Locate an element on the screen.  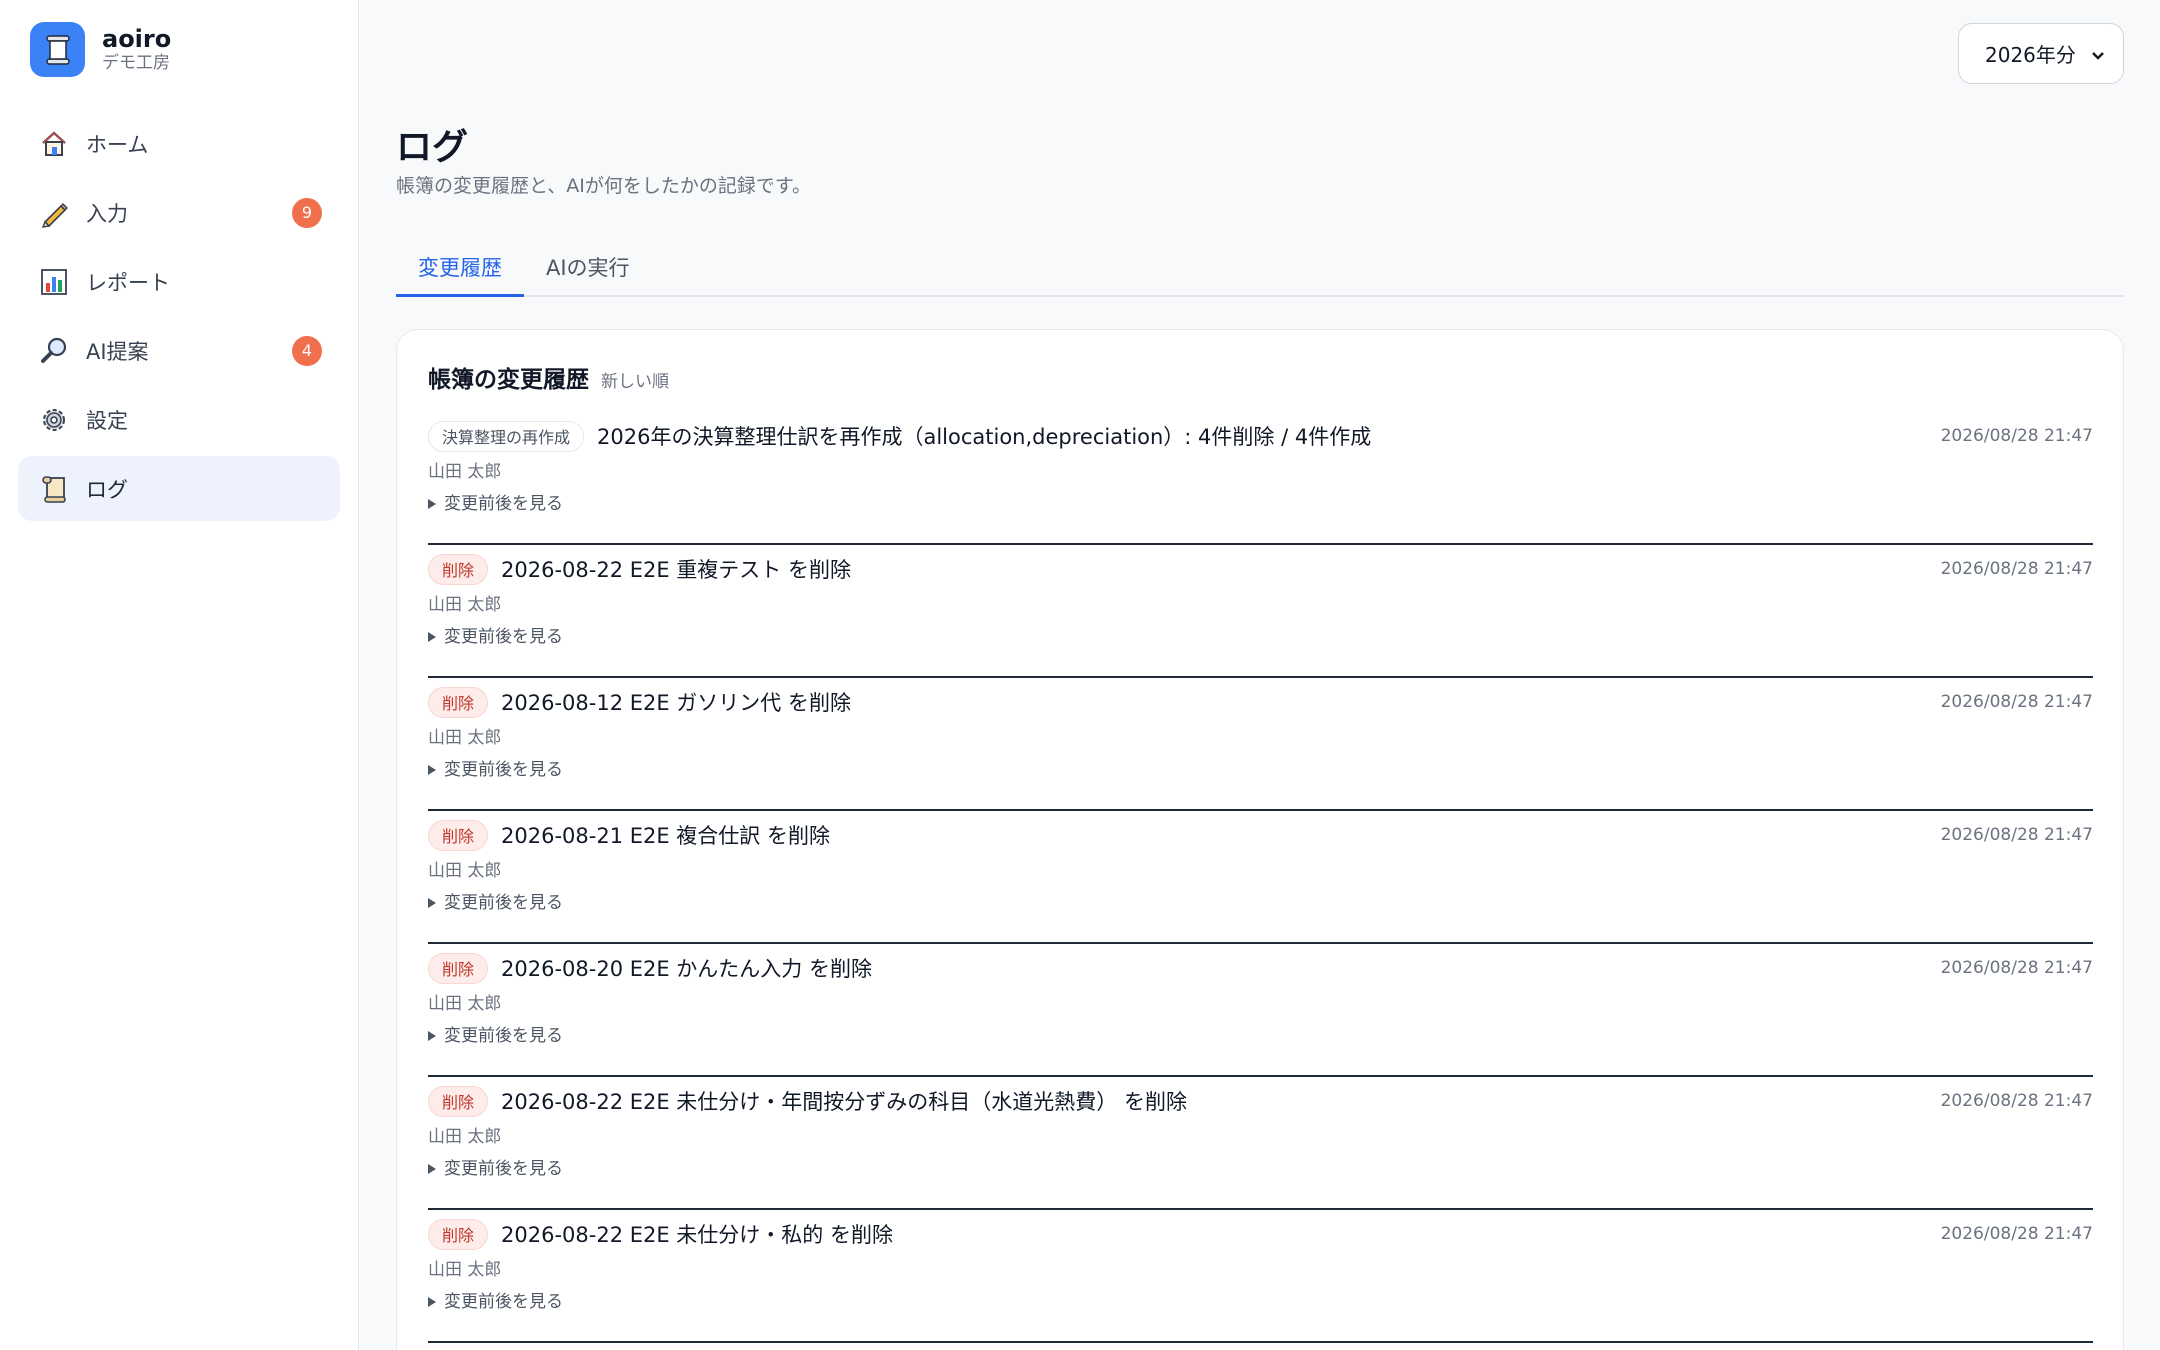
brand: aoiro デモ工房 is located at coordinates (185, 49).